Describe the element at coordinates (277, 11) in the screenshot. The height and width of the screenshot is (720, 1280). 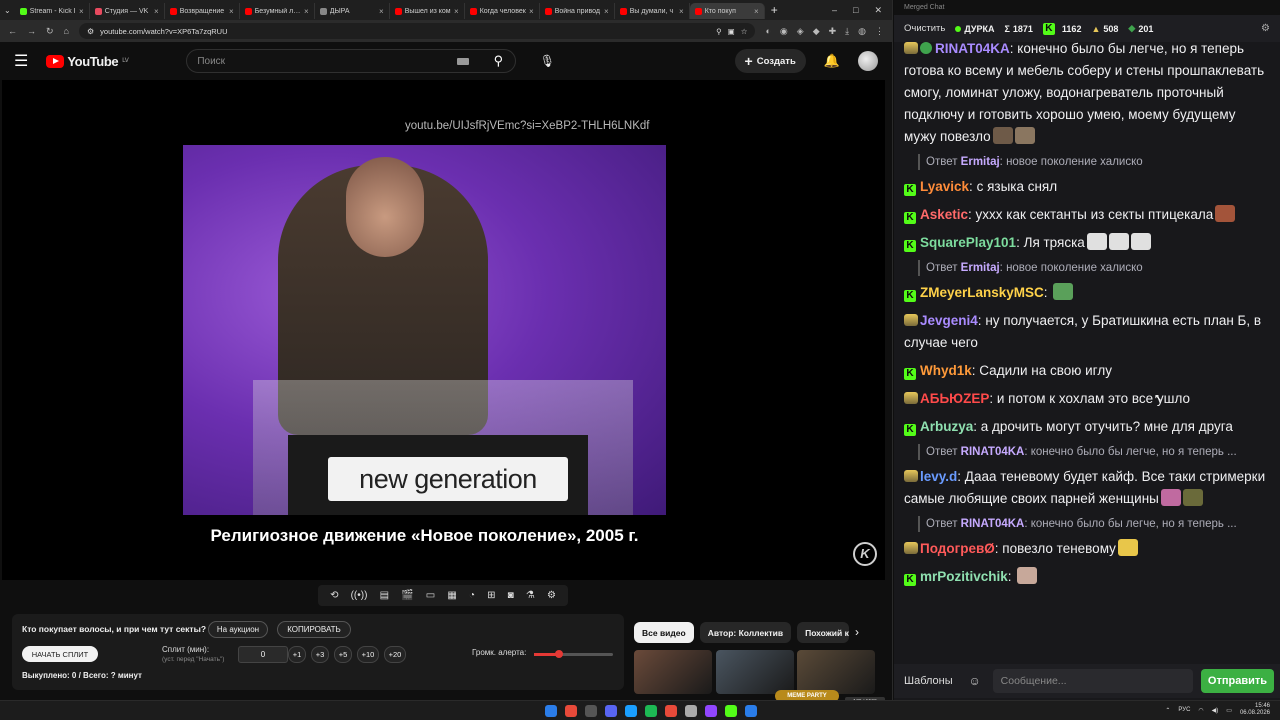
I see `browser-tab: Безумный лор ×` at that location.